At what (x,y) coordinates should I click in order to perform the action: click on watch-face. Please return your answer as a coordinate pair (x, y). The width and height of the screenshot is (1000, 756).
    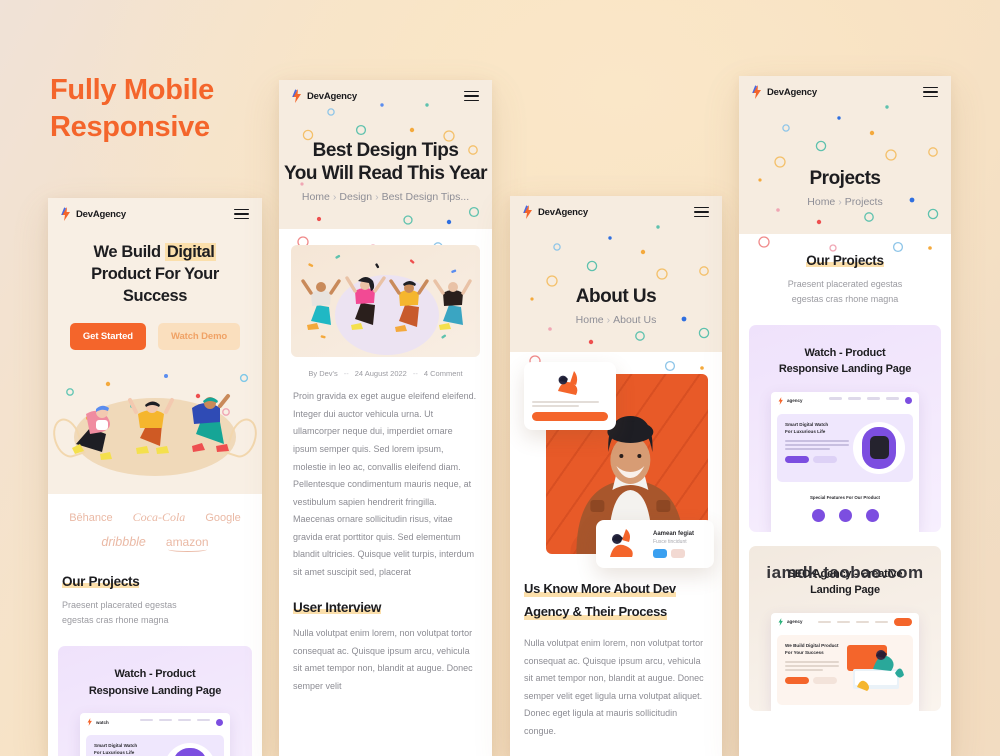
    Looking at the image, I should click on (879, 448).